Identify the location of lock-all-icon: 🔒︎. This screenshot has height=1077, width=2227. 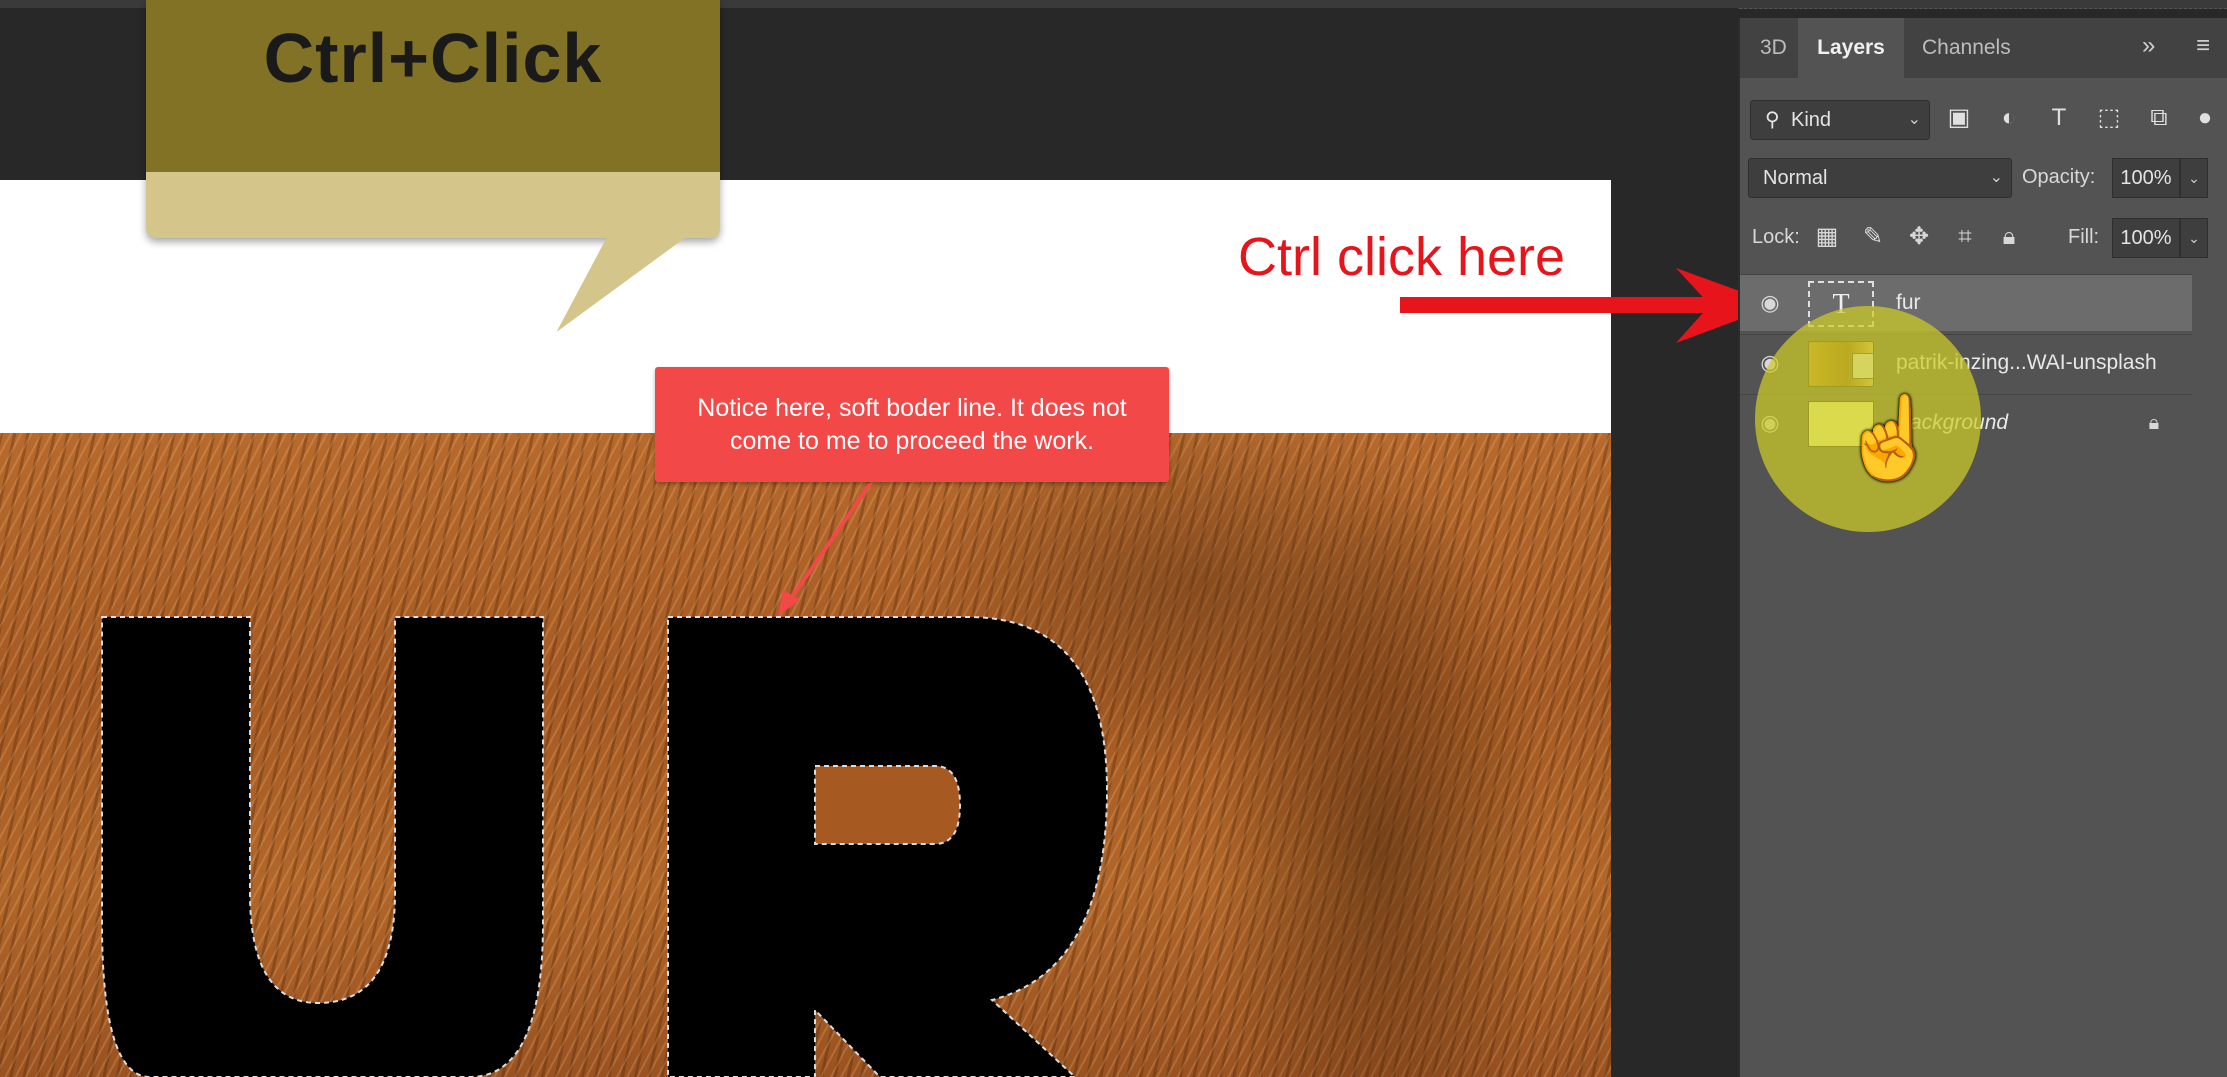
(2009, 237).